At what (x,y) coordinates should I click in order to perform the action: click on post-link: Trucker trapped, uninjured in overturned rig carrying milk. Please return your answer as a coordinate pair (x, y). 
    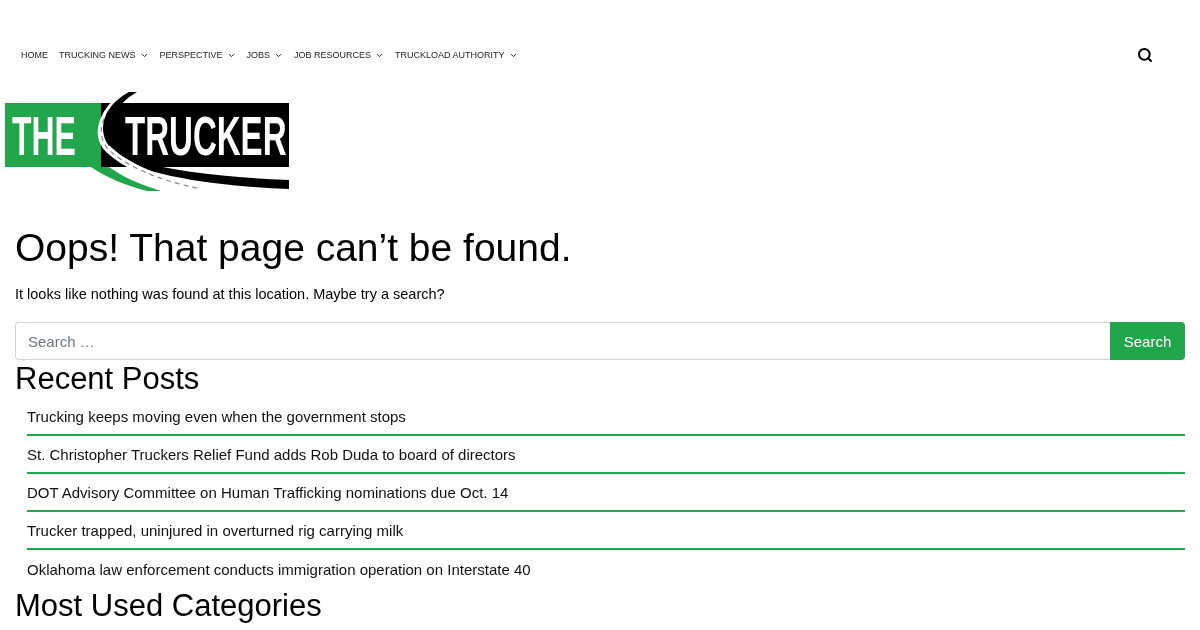
    Looking at the image, I should click on (215, 530).